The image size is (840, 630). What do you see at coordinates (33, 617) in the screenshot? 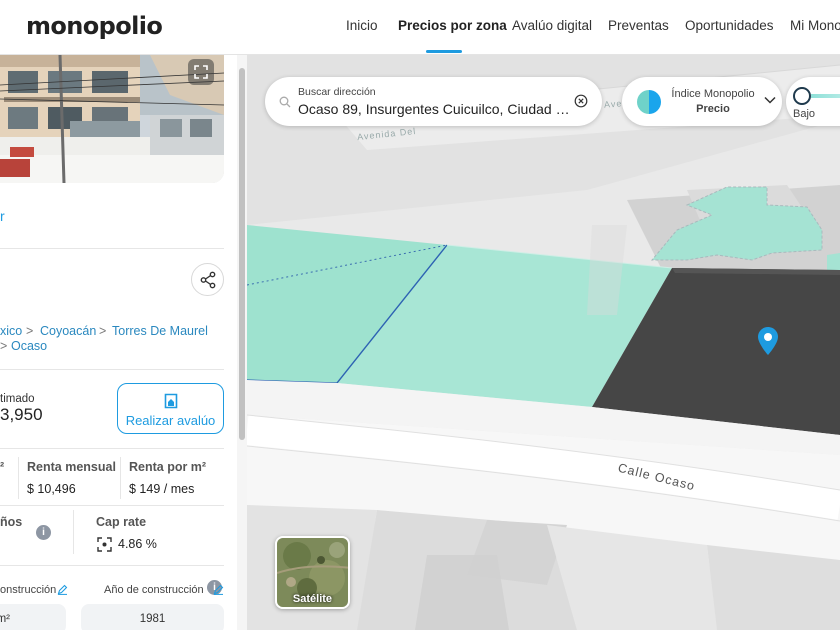
I see `construccion-field: m²` at bounding box center [33, 617].